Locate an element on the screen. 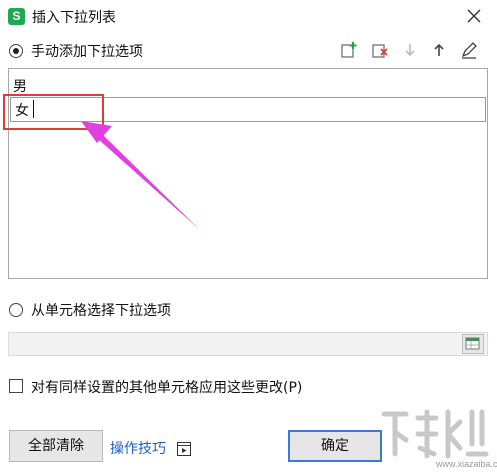 The image size is (497, 474). add-item-icon is located at coordinates (349, 50).